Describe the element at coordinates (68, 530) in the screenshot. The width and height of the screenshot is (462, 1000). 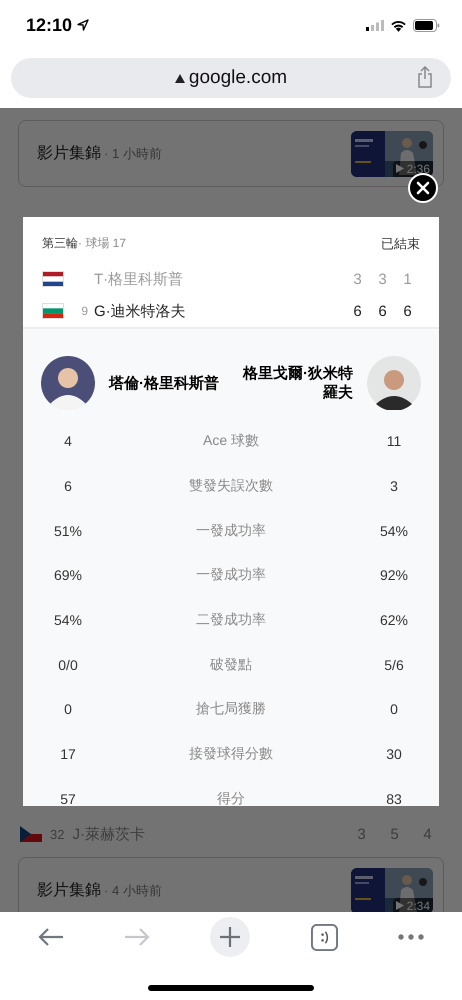
I see `stat-value: 51%` at that location.